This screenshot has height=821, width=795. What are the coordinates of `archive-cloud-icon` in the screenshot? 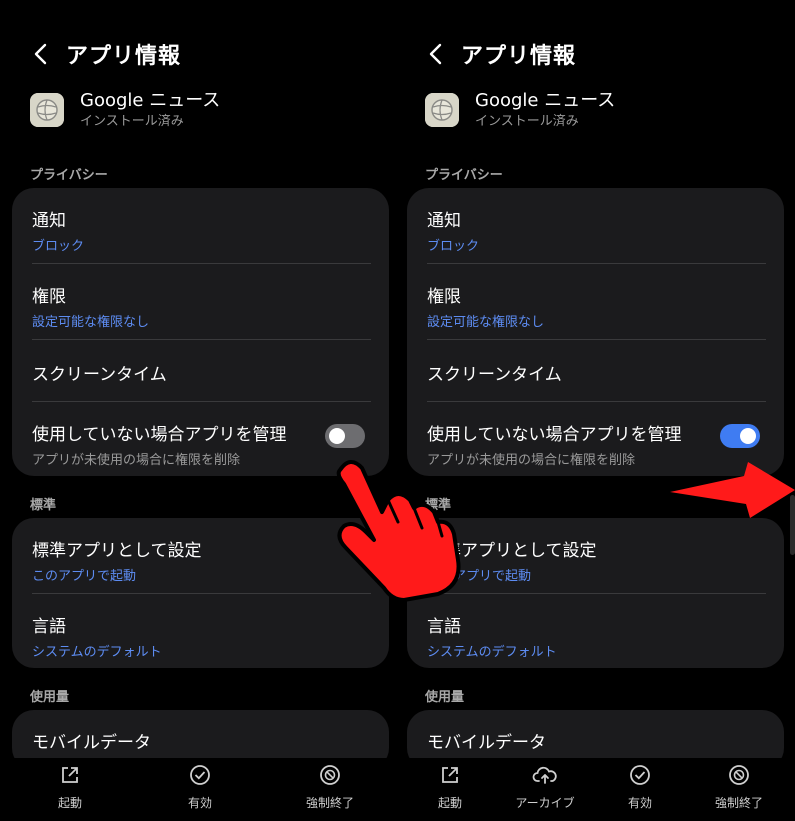 It's located at (544, 775).